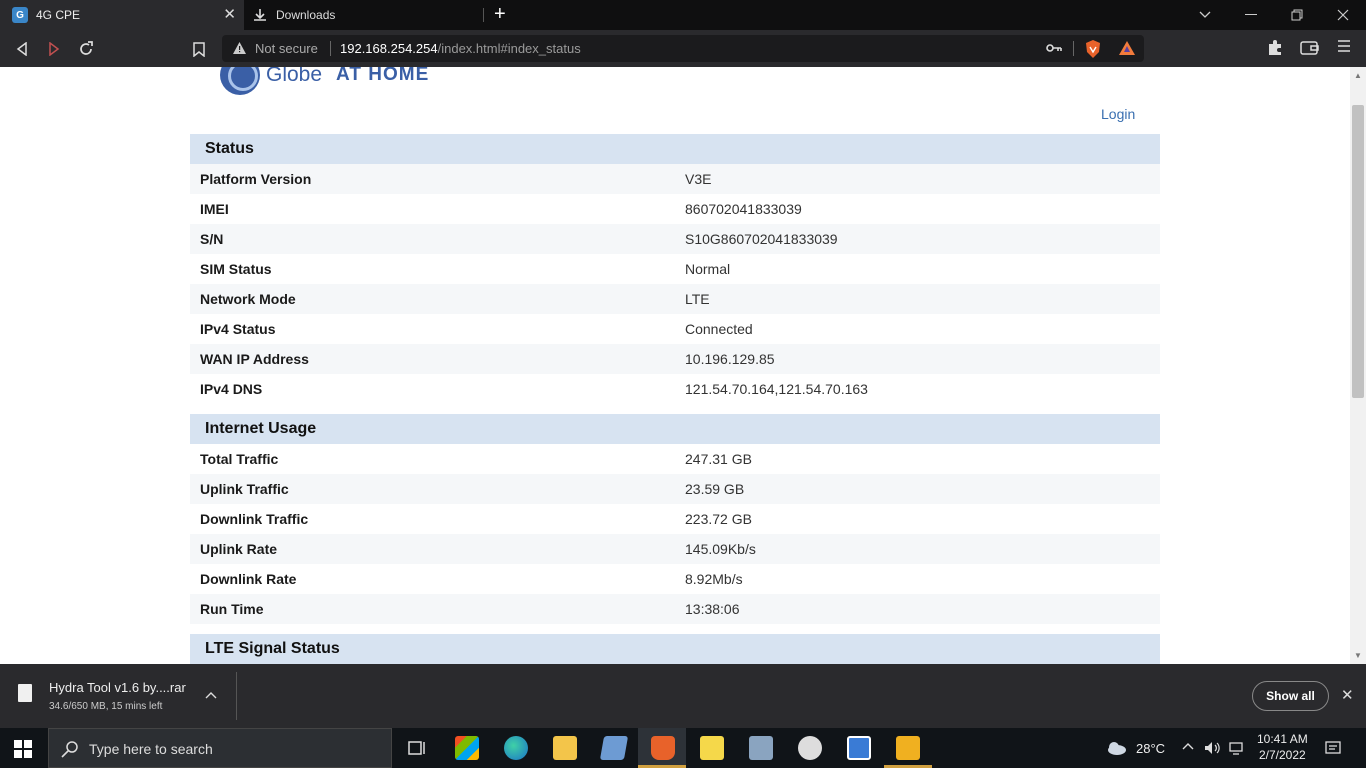  I want to click on back-icon, so click(22, 49).